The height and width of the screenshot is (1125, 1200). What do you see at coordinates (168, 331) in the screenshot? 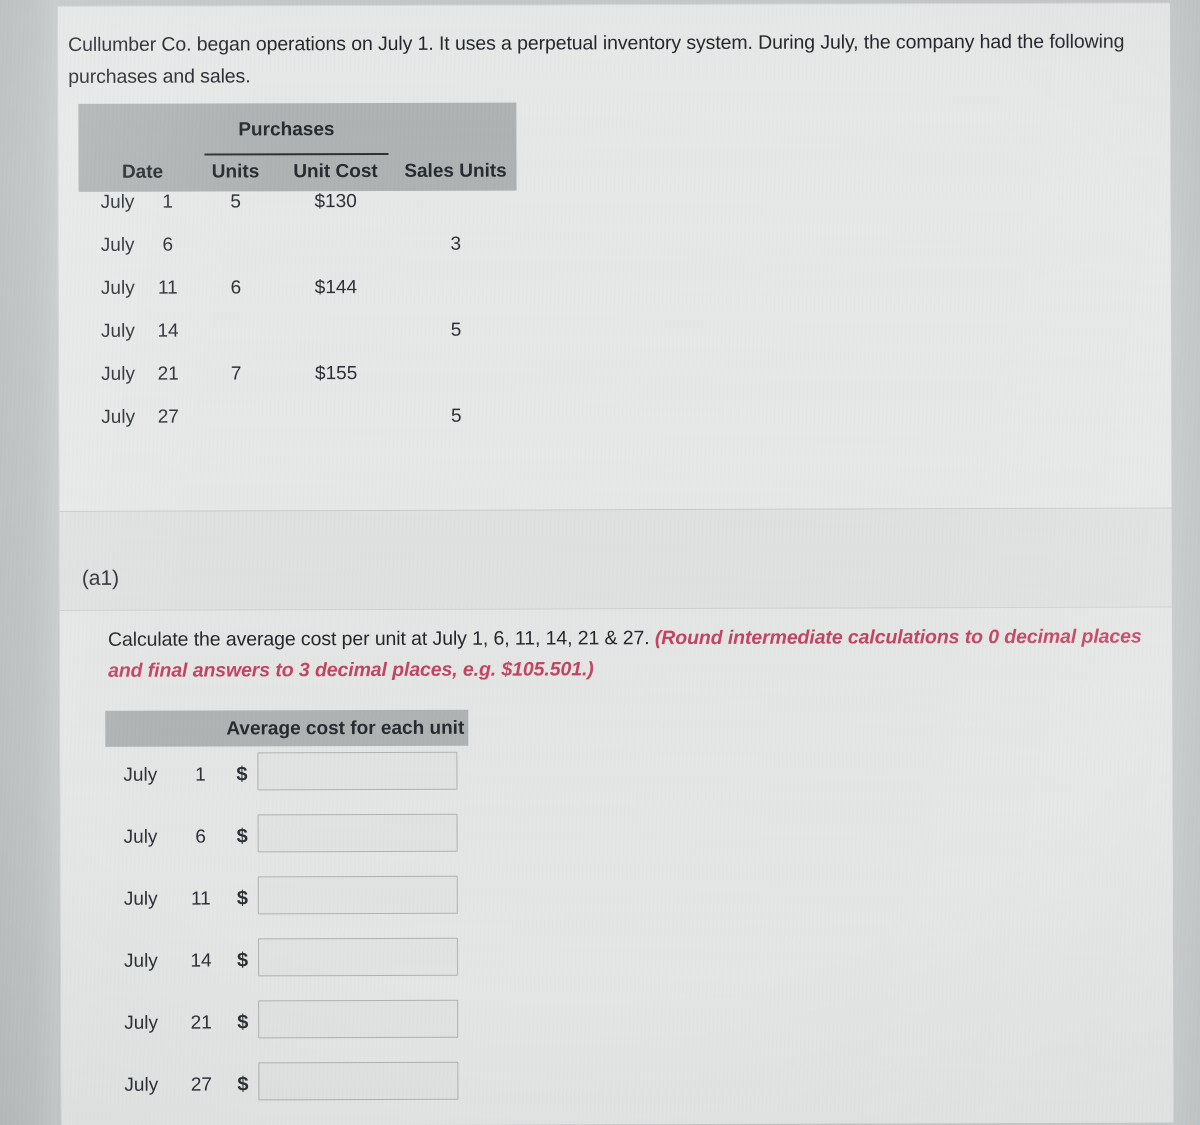
I see `cell-day: 14` at bounding box center [168, 331].